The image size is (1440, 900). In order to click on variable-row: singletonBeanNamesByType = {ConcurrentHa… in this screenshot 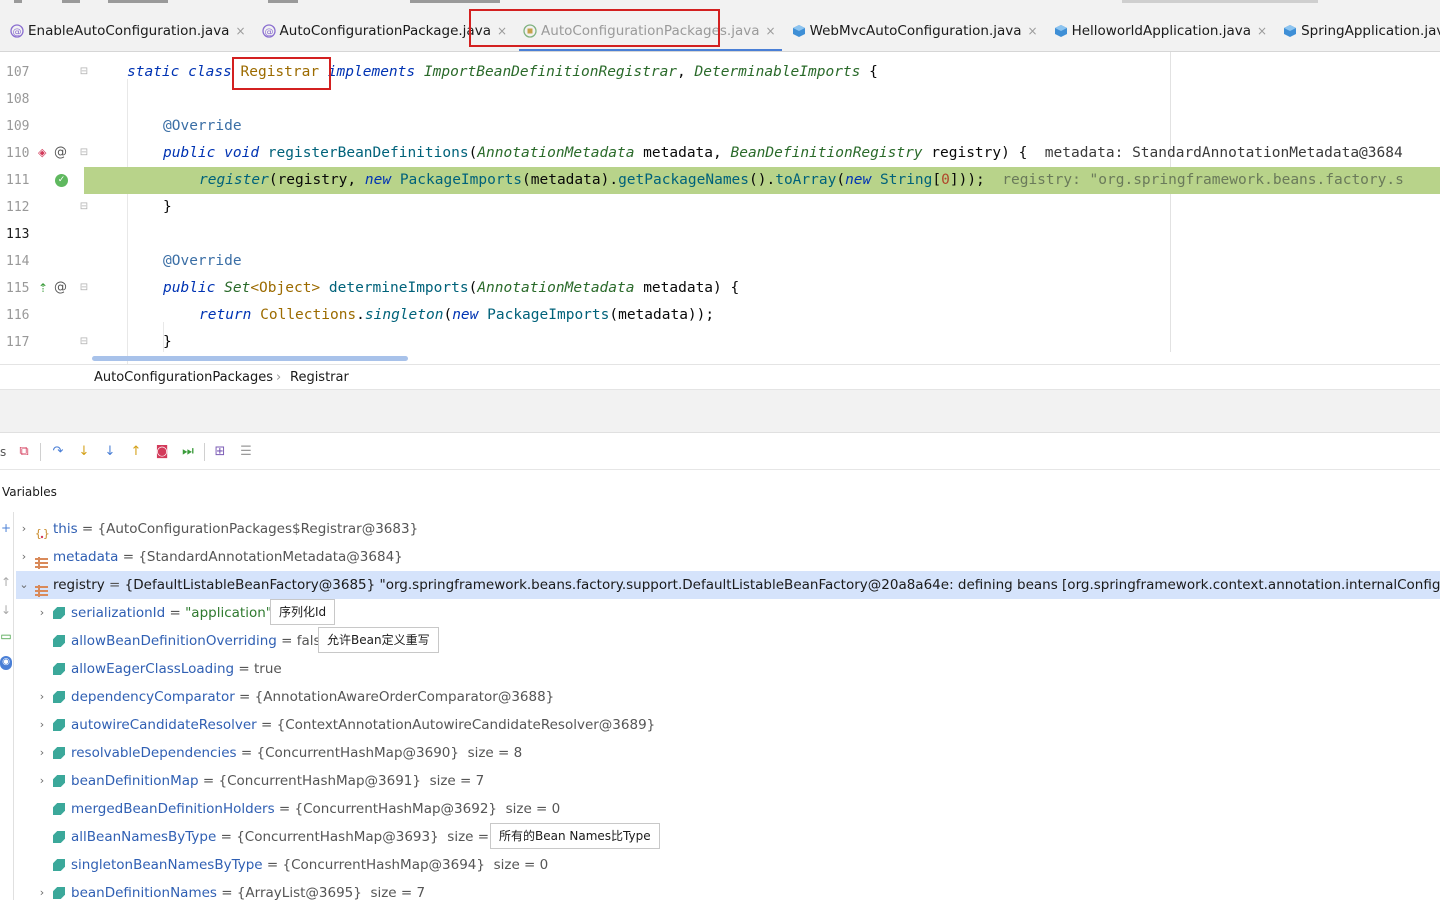, I will do `click(728, 865)`.